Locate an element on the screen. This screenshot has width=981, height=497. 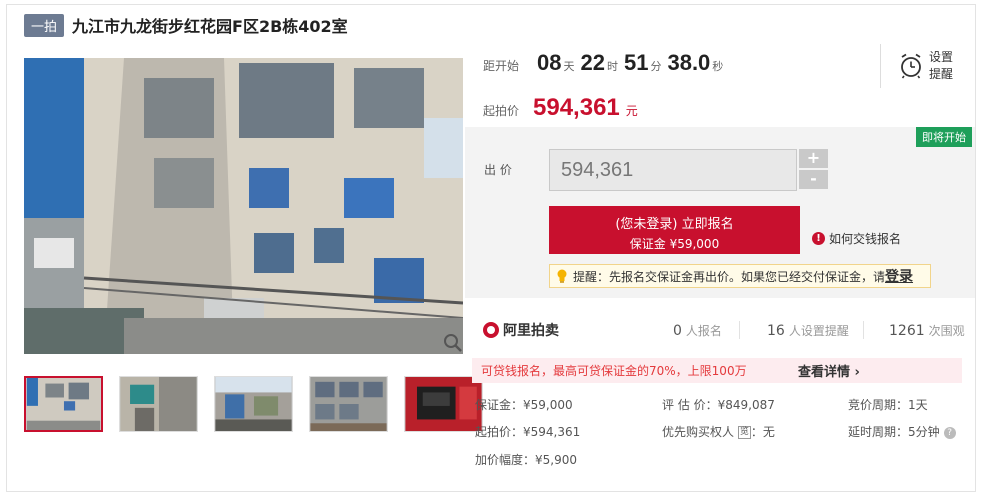
reminder-count: 16 人设置提醒 is located at coordinates (808, 330).